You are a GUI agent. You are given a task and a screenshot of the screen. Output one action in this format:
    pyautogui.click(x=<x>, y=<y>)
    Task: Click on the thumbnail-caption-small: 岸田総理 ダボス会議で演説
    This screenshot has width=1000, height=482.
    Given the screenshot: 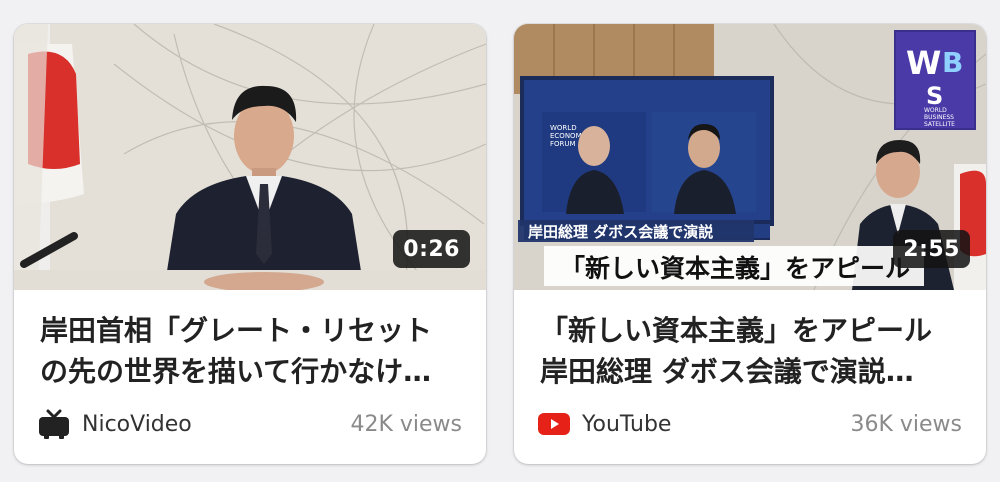 What is the action you would take?
    pyautogui.click(x=620, y=232)
    